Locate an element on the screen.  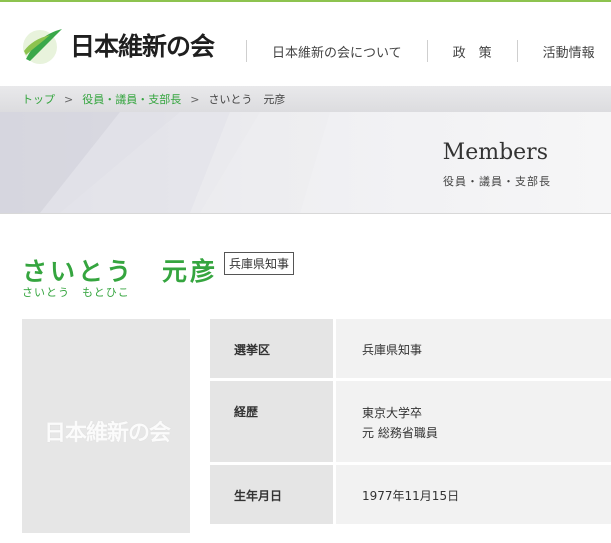
leaf-logo-icon is located at coordinates (42, 46).